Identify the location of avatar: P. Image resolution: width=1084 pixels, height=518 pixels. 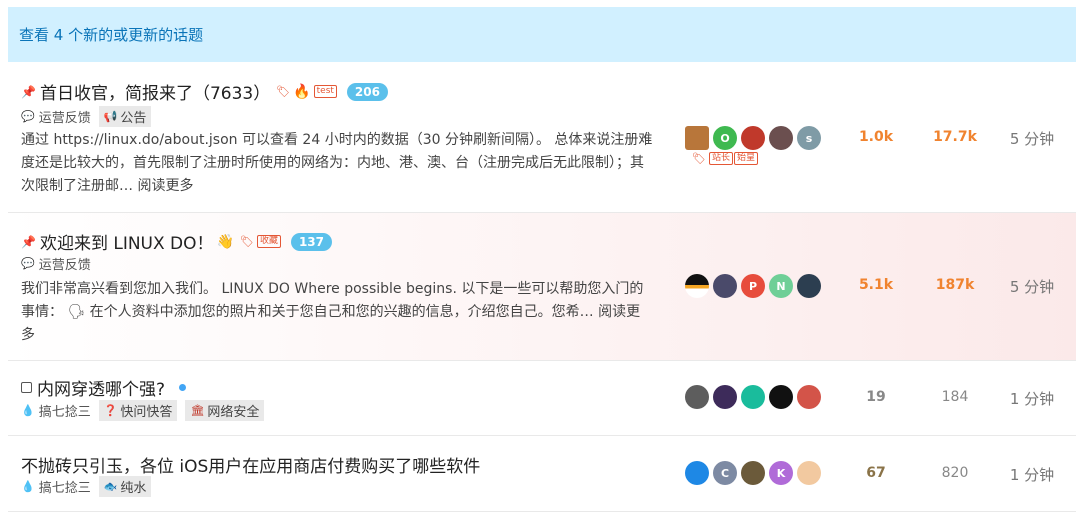
(753, 286).